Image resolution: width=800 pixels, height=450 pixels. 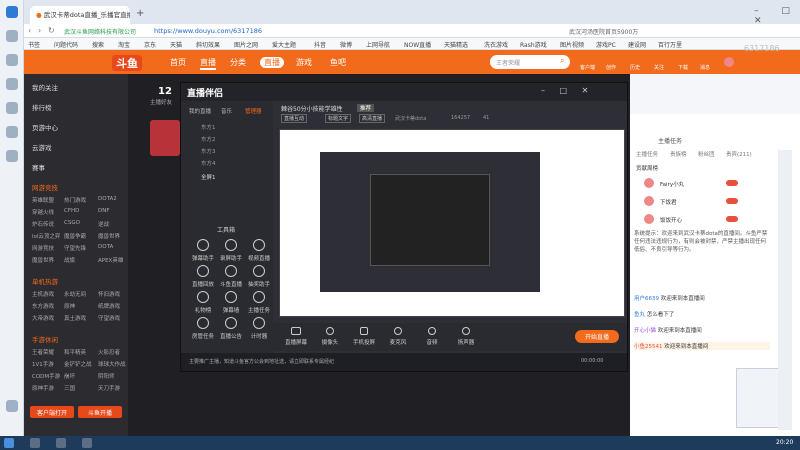 What do you see at coordinates (338, 118) in the screenshot?
I see `obs-sub-tag: 标题文字` at bounding box center [338, 118].